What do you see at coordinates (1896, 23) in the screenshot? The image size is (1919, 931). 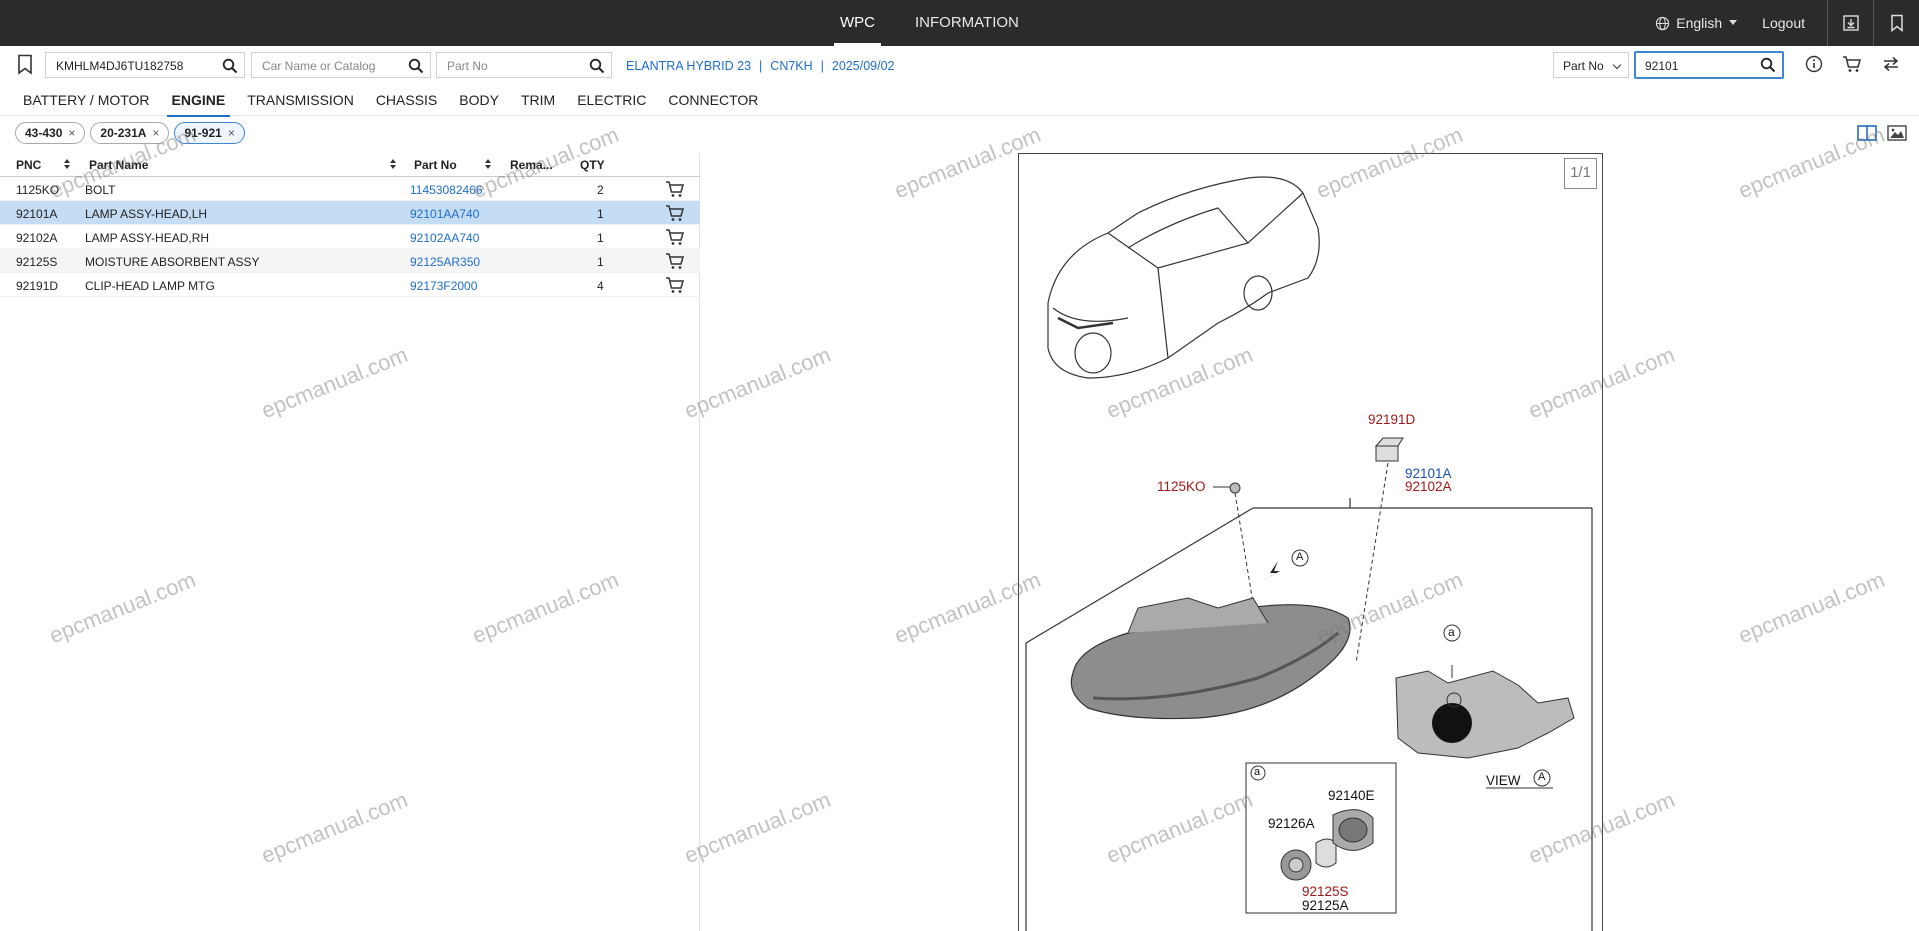 I see `bookmark-list-button` at bounding box center [1896, 23].